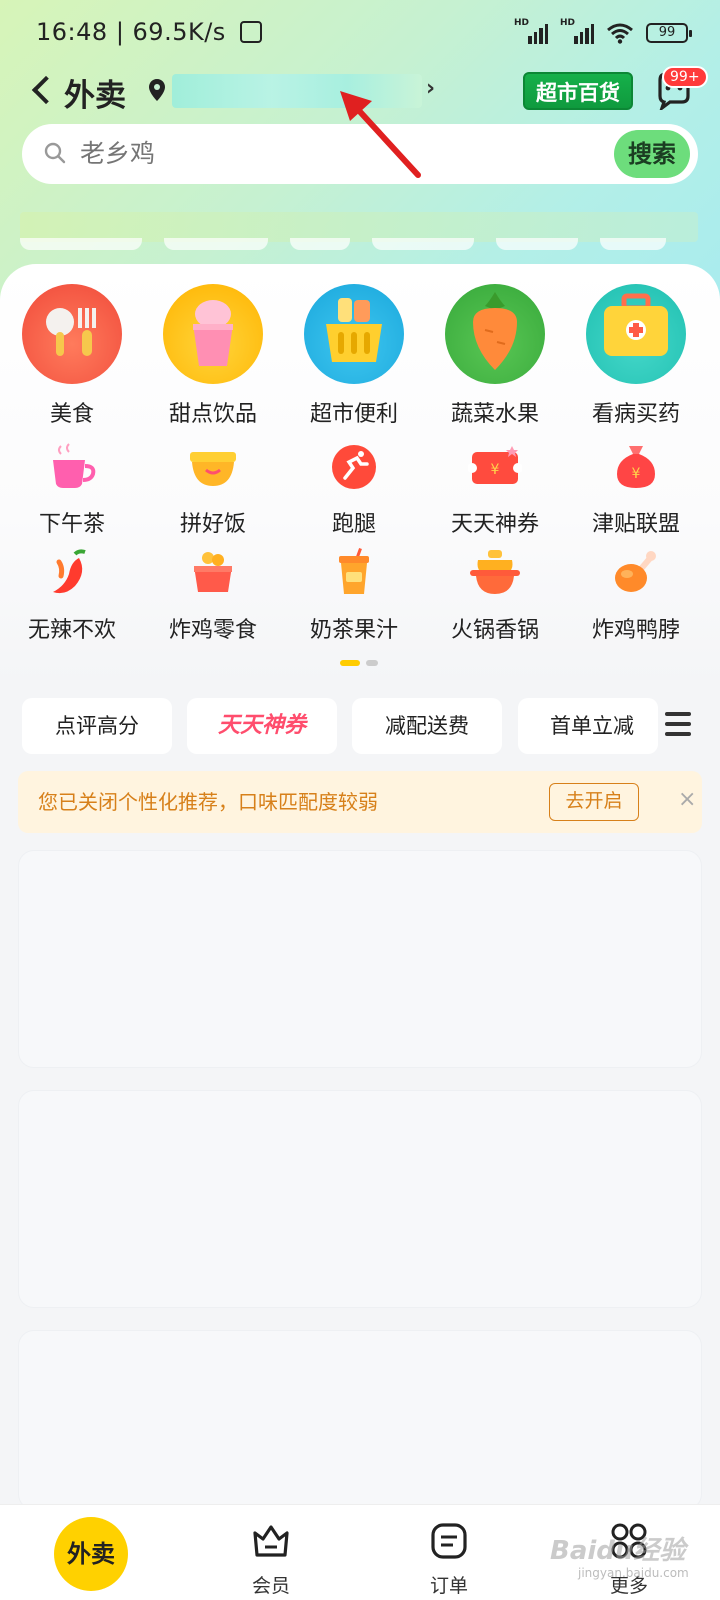 Image resolution: width=720 pixels, height=1600 pixels. What do you see at coordinates (271, 1559) in the screenshot?
I see `nav-member: 会员` at bounding box center [271, 1559].